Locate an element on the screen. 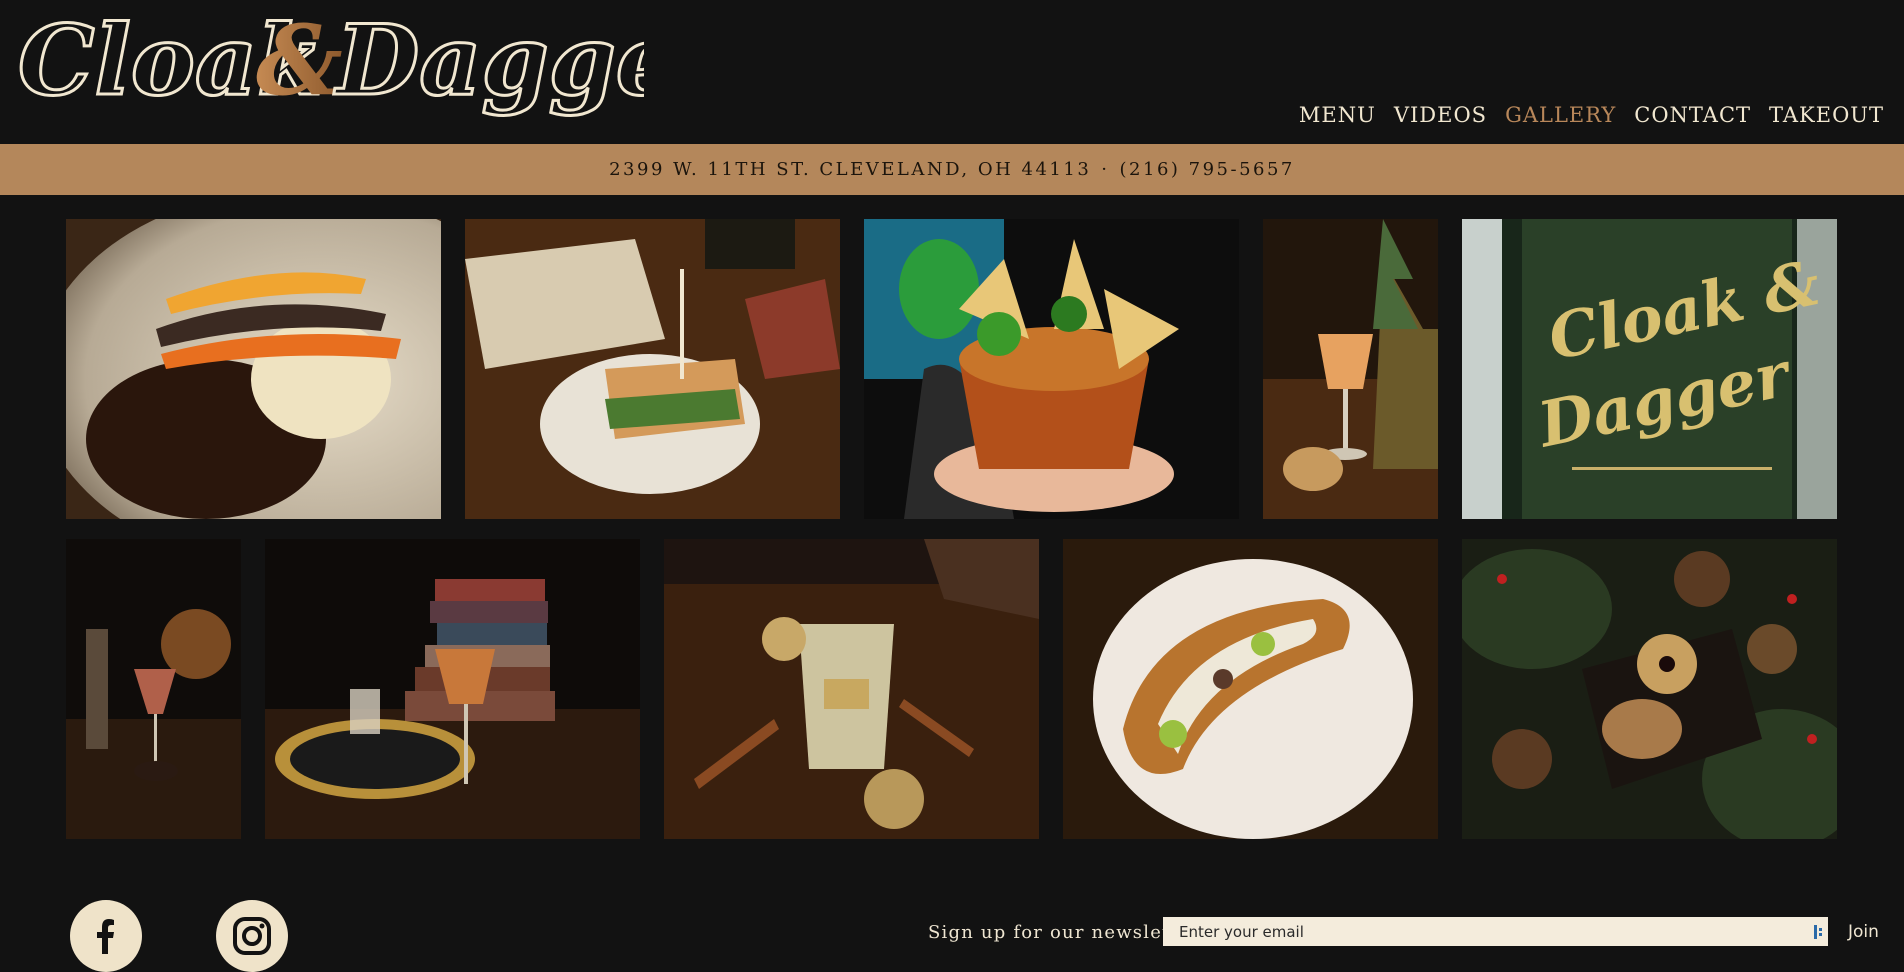 This screenshot has width=1904, height=972. cloak-dagger-logo: Cloak & Dagger is located at coordinates (331, 61).